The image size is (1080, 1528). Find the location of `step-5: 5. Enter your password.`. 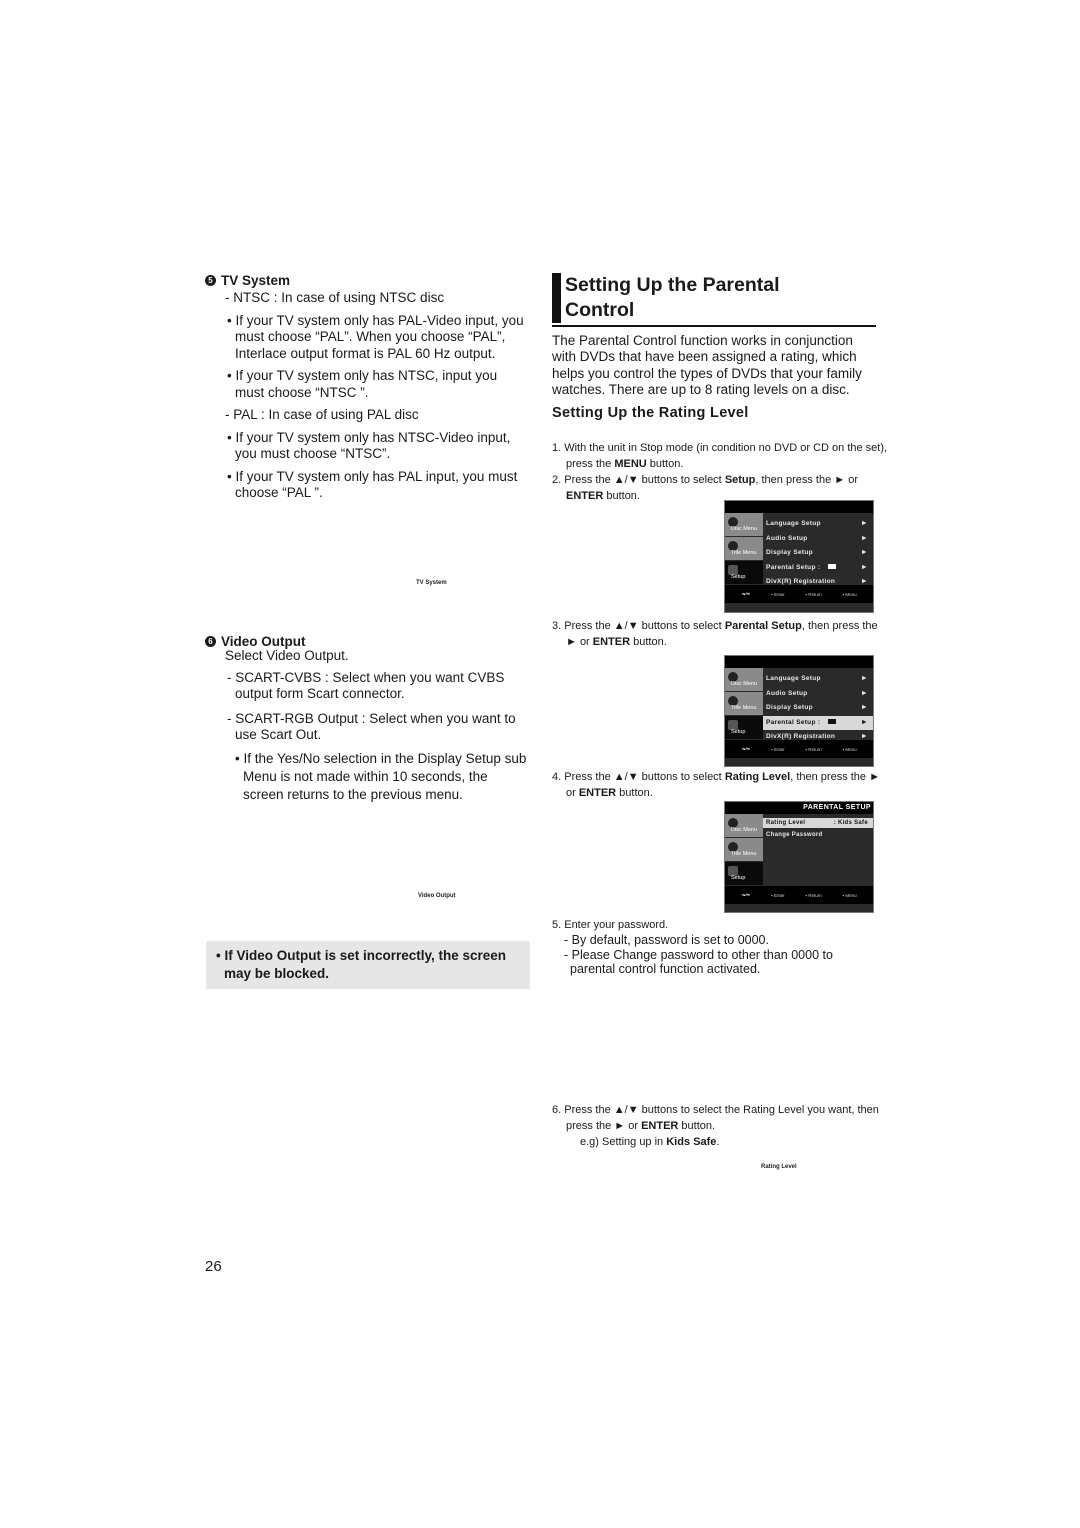

step-5: 5. Enter your password. is located at coordinates (721, 925).